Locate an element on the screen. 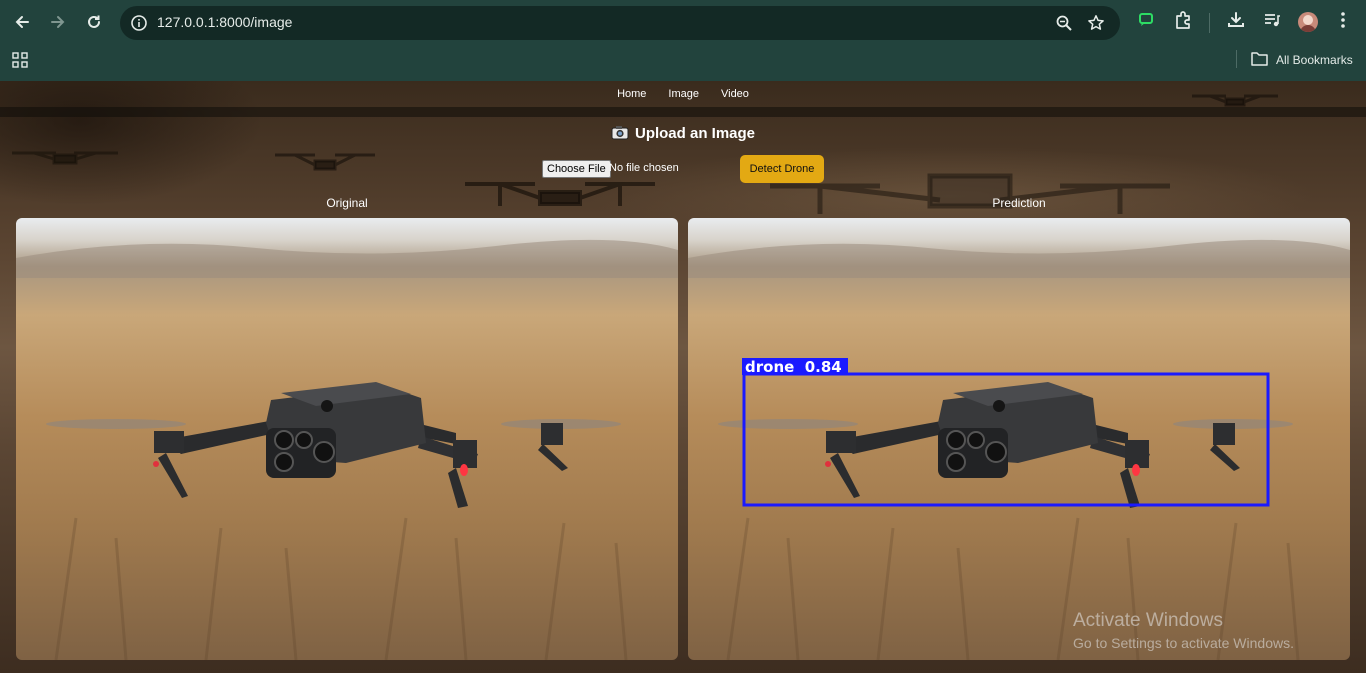 This screenshot has height=673, width=1366. toolbar-divider is located at coordinates (1209, 23).